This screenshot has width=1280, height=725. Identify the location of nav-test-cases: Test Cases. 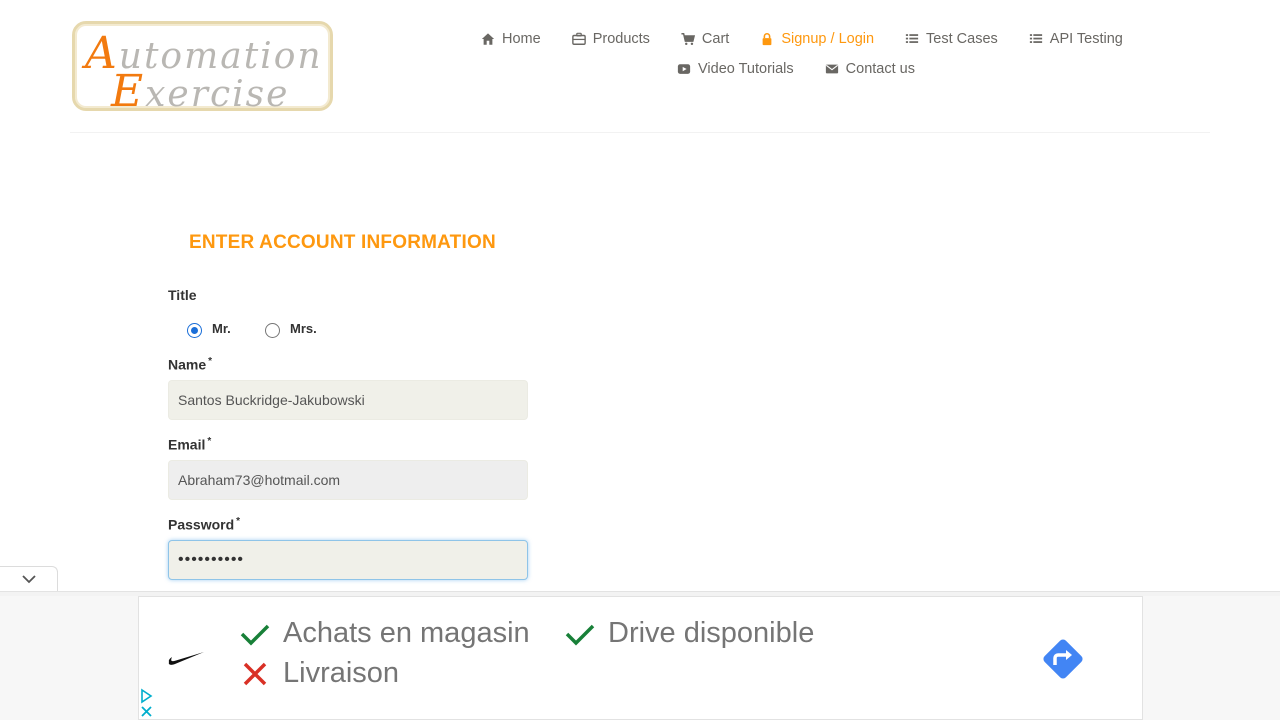
(951, 39).